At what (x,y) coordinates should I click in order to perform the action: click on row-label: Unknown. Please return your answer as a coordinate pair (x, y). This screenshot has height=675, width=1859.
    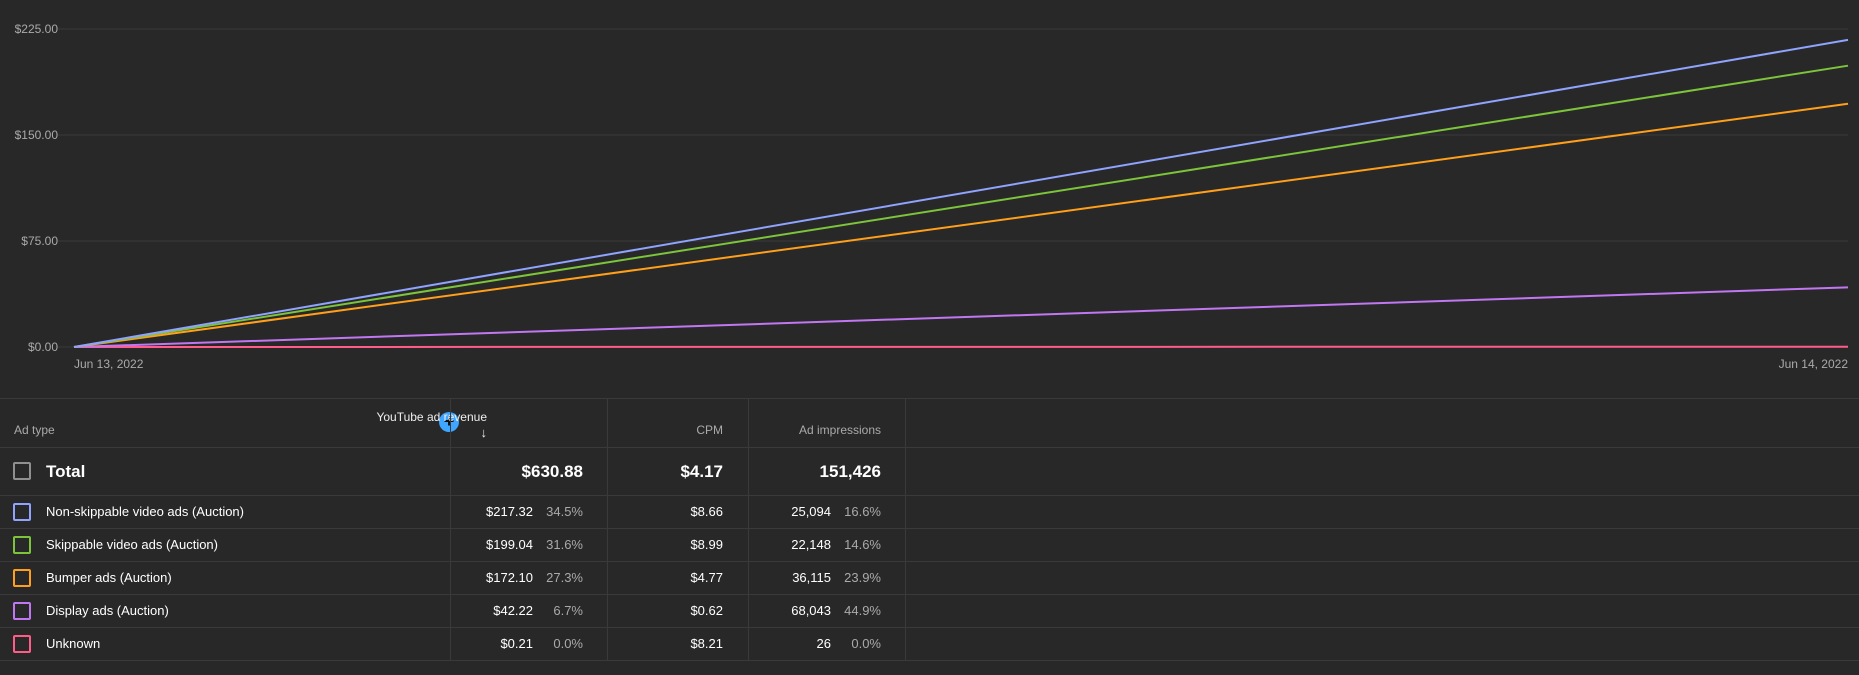
    Looking at the image, I should click on (73, 643).